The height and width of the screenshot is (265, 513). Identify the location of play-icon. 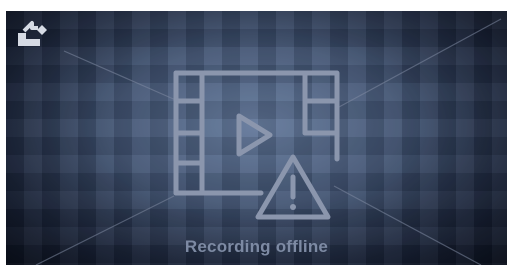
(254, 135).